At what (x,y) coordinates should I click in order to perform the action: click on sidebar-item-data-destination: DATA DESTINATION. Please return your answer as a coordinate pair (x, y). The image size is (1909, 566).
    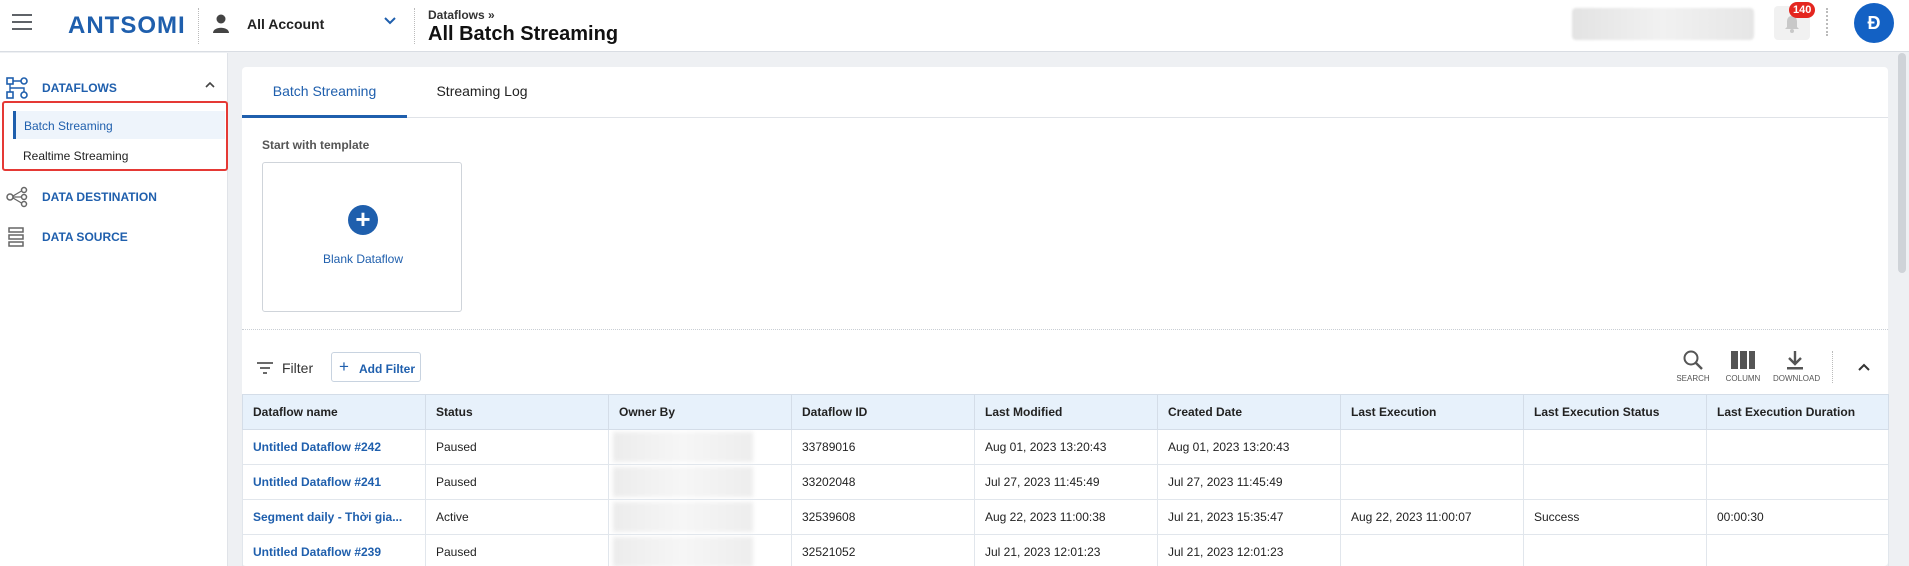
    Looking at the image, I should click on (114, 196).